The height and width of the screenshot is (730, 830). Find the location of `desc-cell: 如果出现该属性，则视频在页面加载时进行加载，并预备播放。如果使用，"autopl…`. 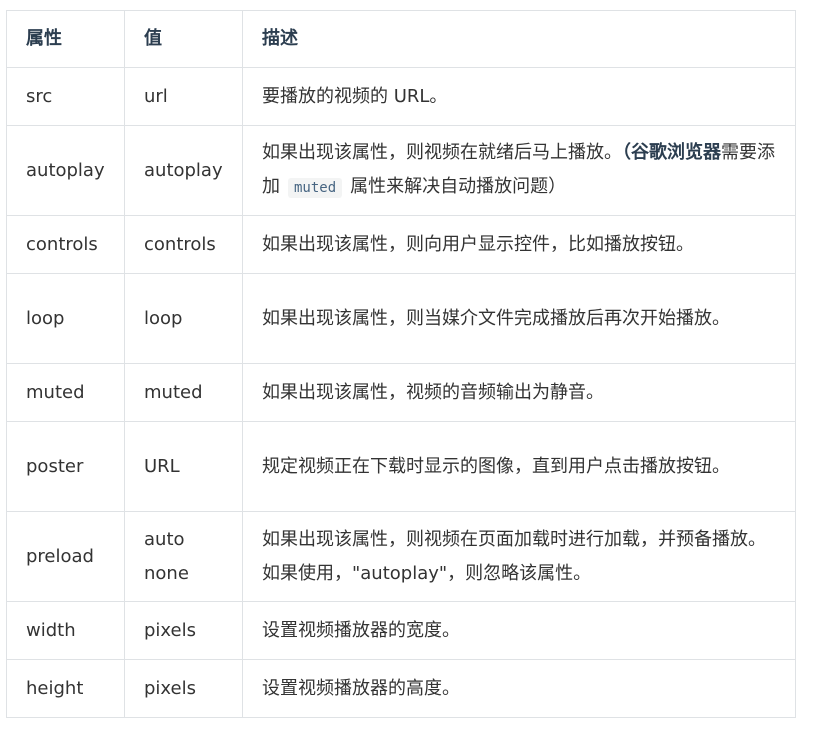

desc-cell: 如果出现该属性，则视频在页面加载时进行加载，并预备播放。如果使用，"autopl… is located at coordinates (519, 556).